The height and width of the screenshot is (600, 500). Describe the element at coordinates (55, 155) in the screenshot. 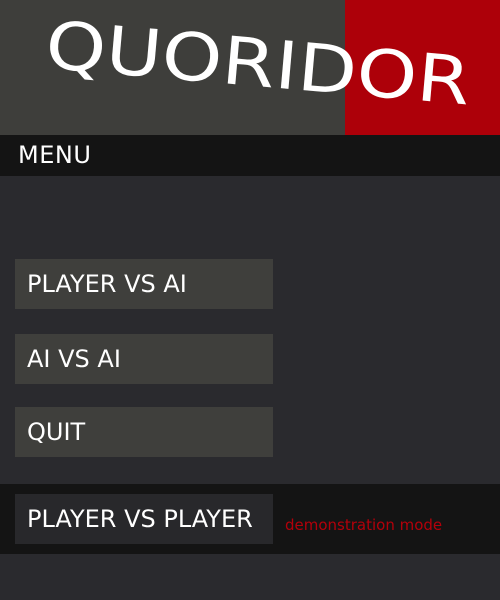

I see `menu-heading: MENU` at that location.